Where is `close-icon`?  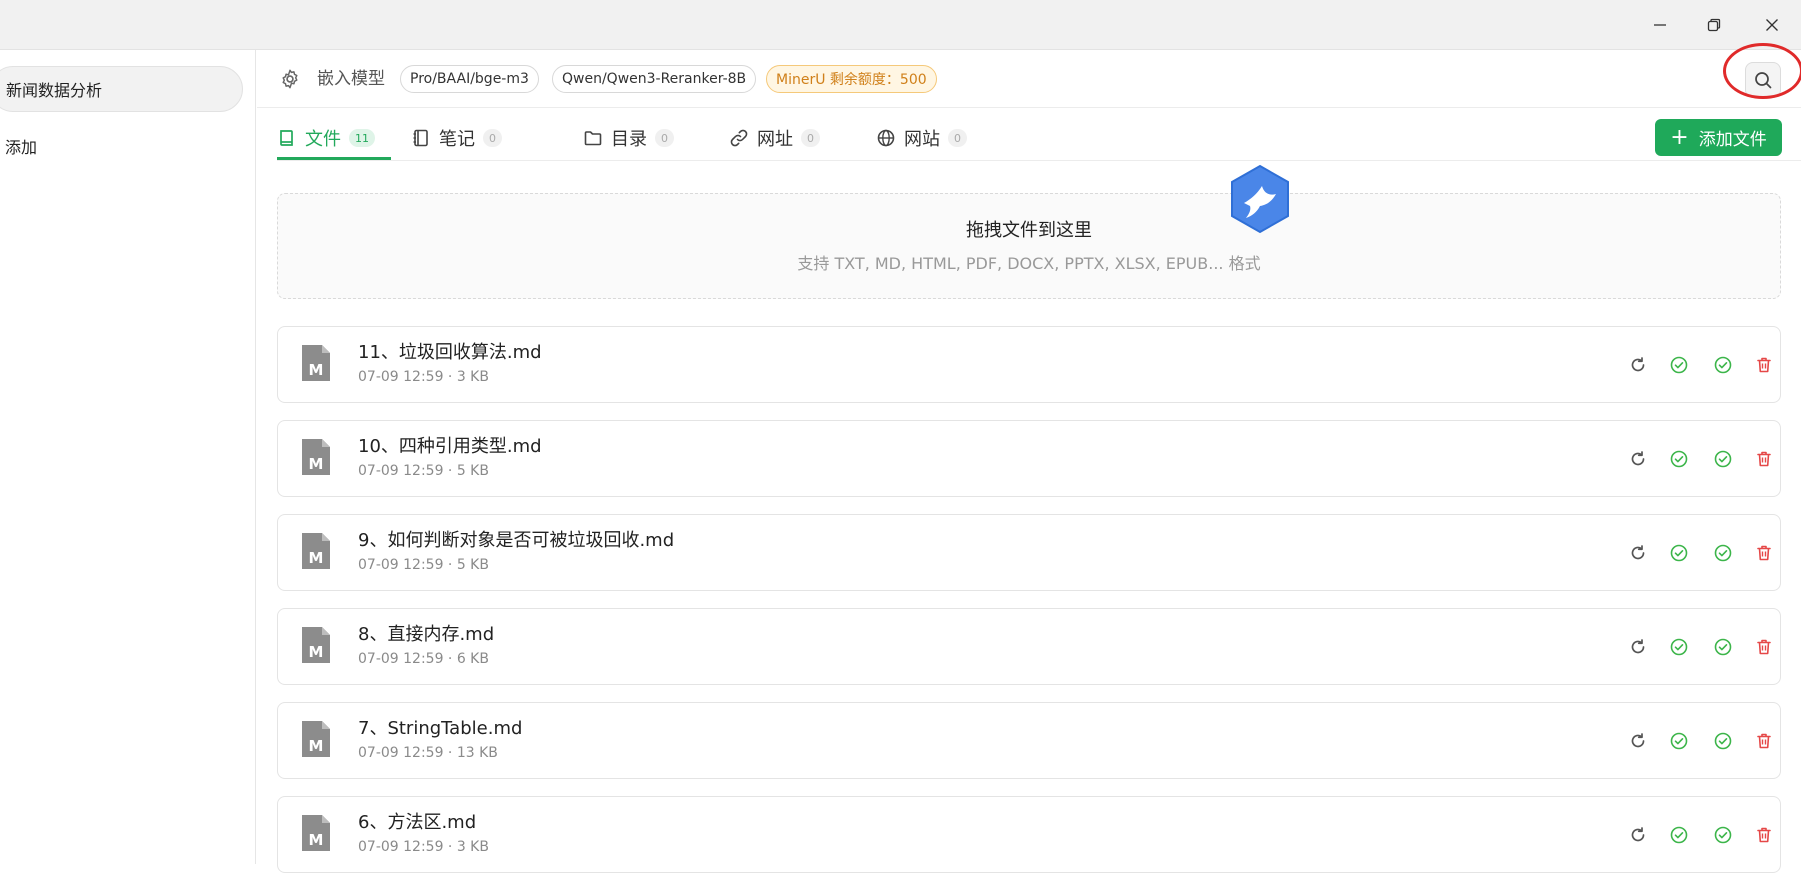 close-icon is located at coordinates (1772, 25).